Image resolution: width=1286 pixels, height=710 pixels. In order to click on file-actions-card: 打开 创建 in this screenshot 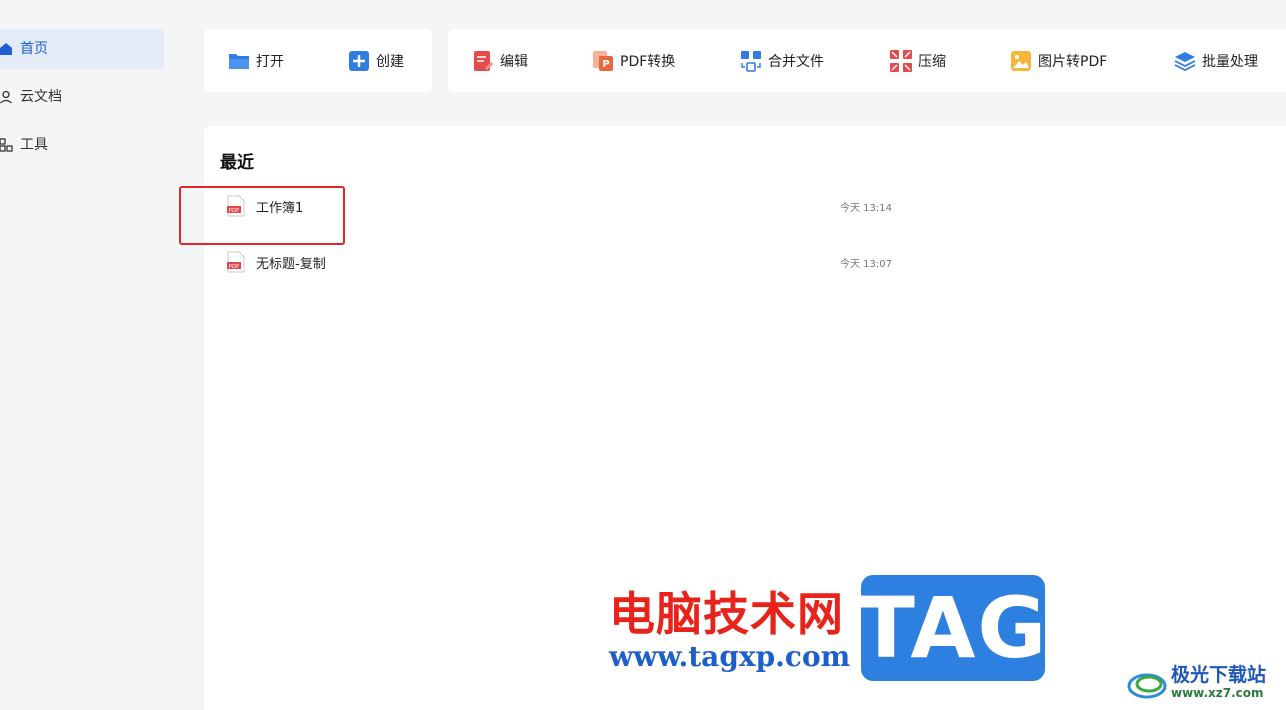, I will do `click(318, 60)`.